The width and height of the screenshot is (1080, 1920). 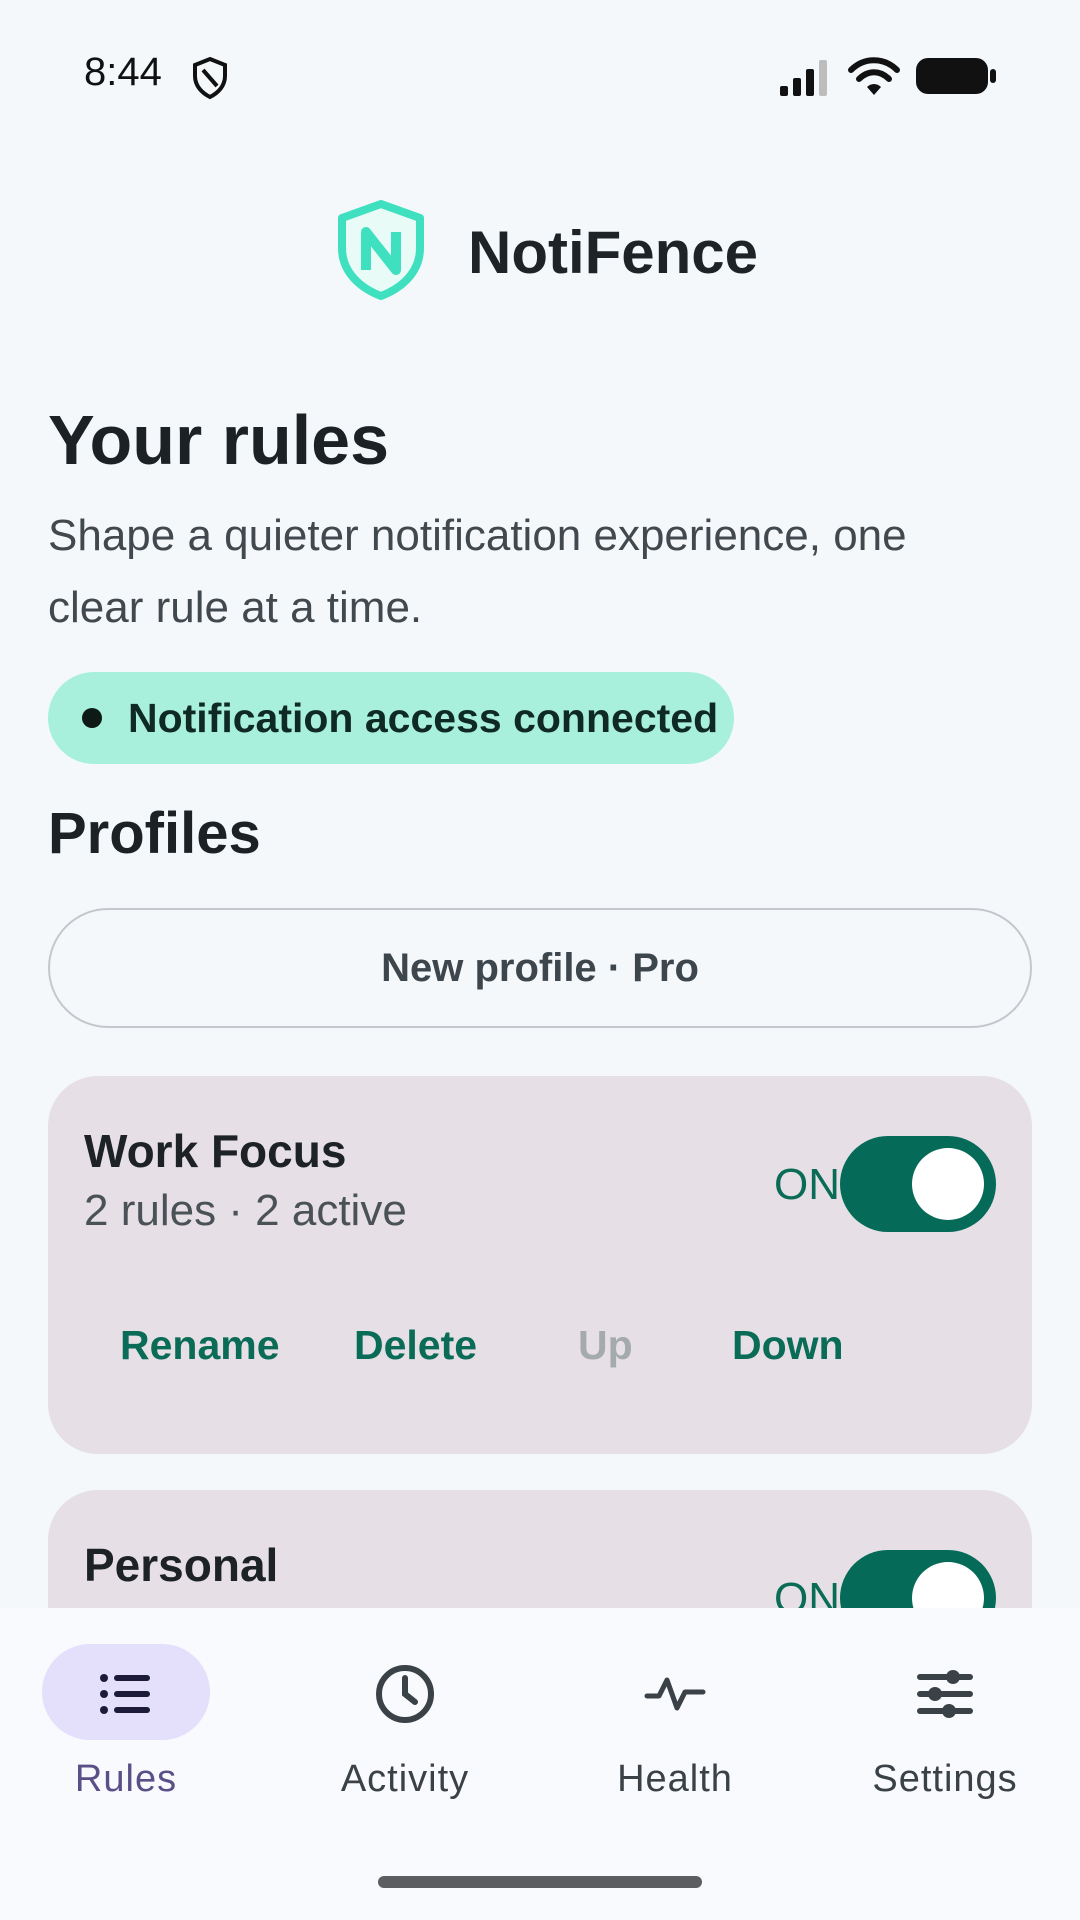 I want to click on nav-rules: Rules, so click(x=135, y=1708).